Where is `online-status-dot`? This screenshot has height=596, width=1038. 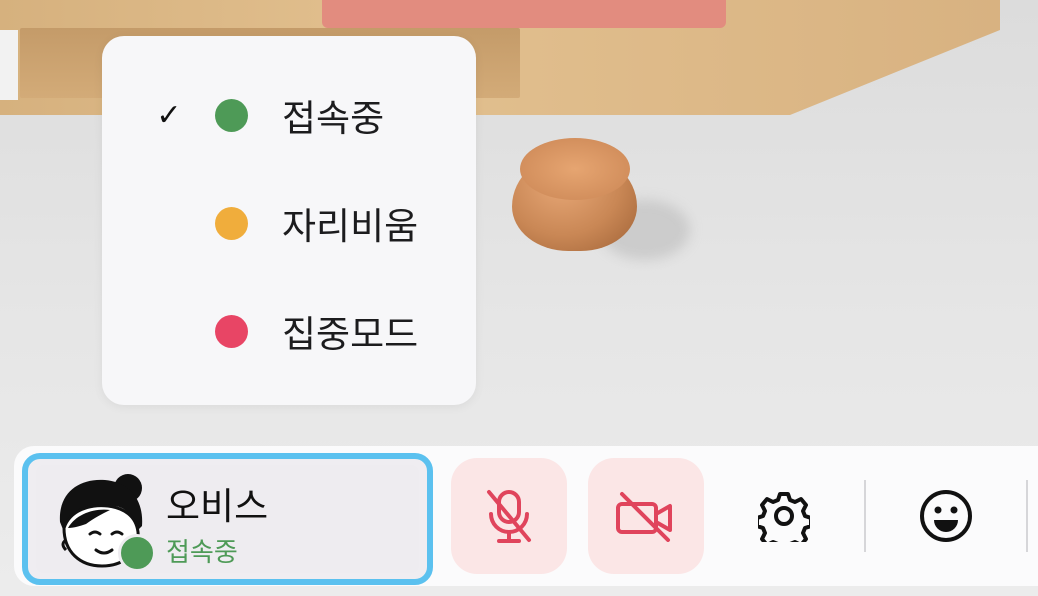 online-status-dot is located at coordinates (137, 553).